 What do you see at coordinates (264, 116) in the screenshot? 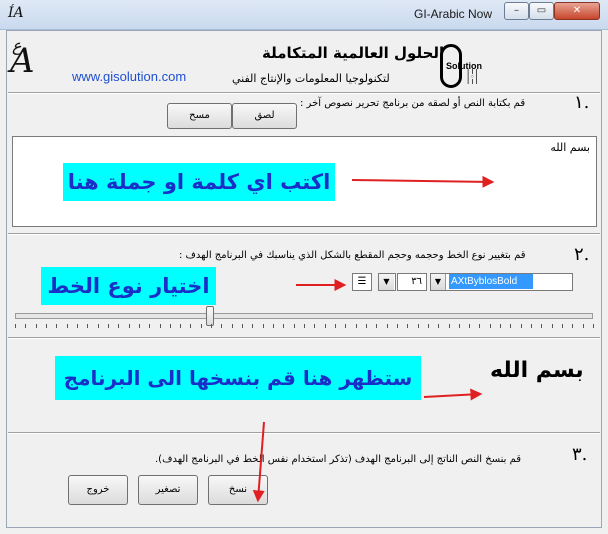
I see `paste-button: لصق` at bounding box center [264, 116].